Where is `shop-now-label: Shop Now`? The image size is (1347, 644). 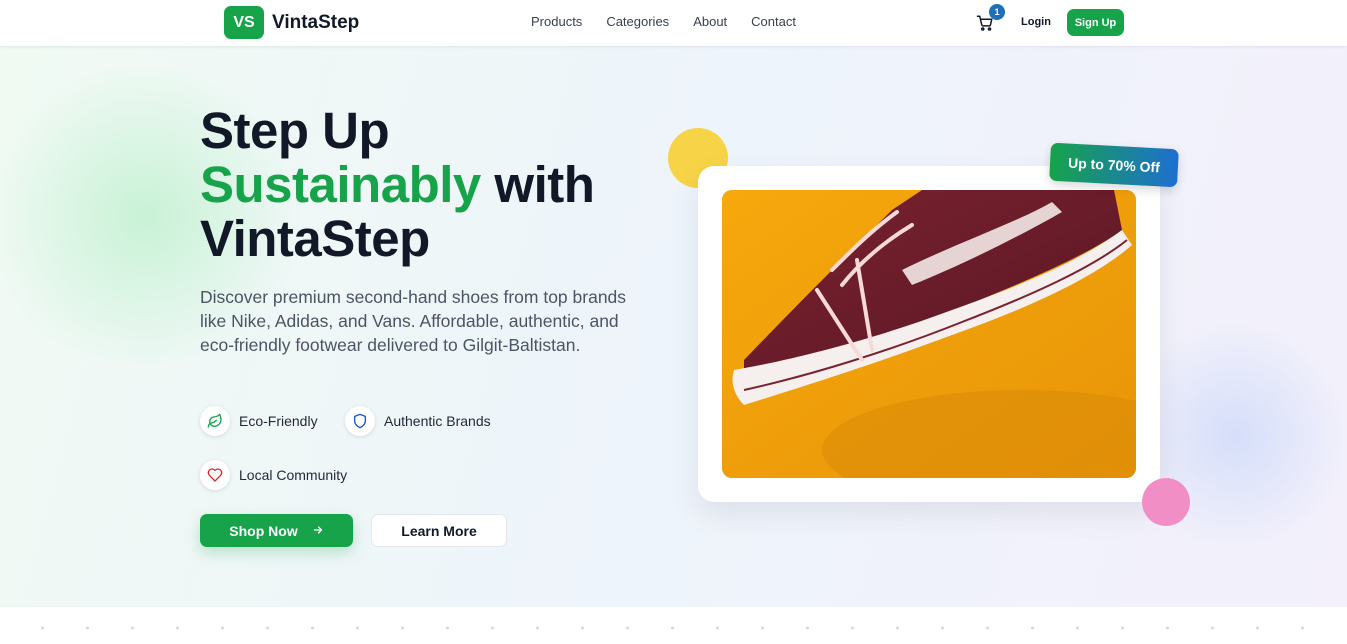
shop-now-label: Shop Now is located at coordinates (263, 530).